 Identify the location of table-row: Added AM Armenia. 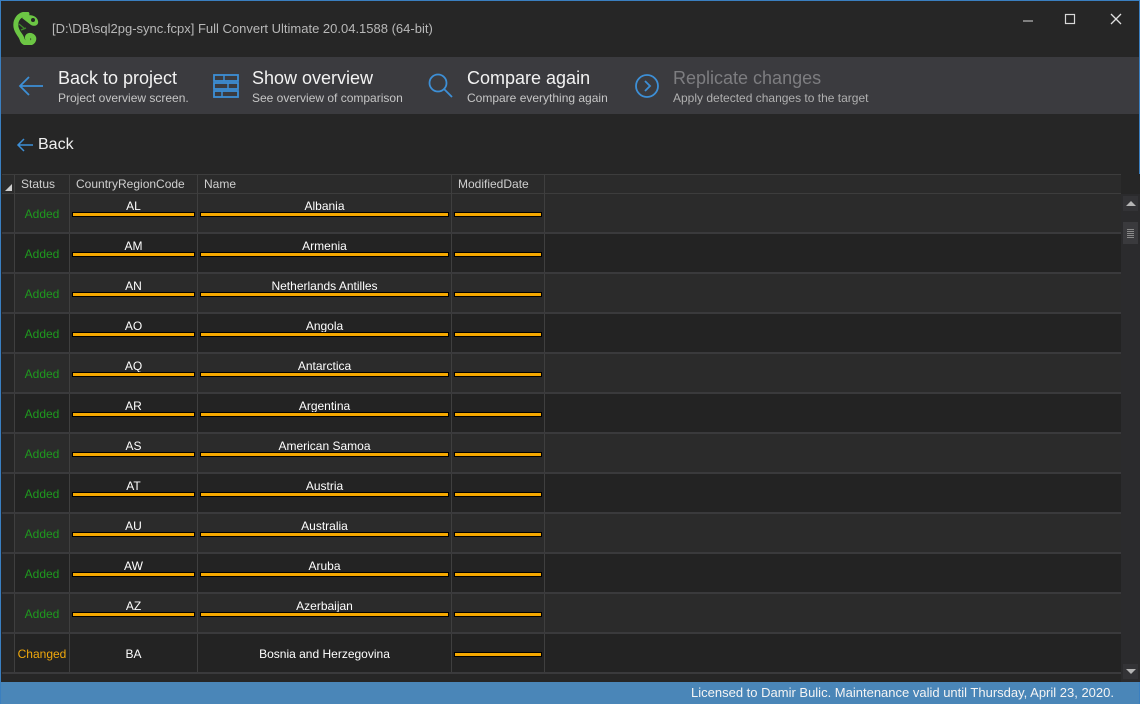
(561, 254).